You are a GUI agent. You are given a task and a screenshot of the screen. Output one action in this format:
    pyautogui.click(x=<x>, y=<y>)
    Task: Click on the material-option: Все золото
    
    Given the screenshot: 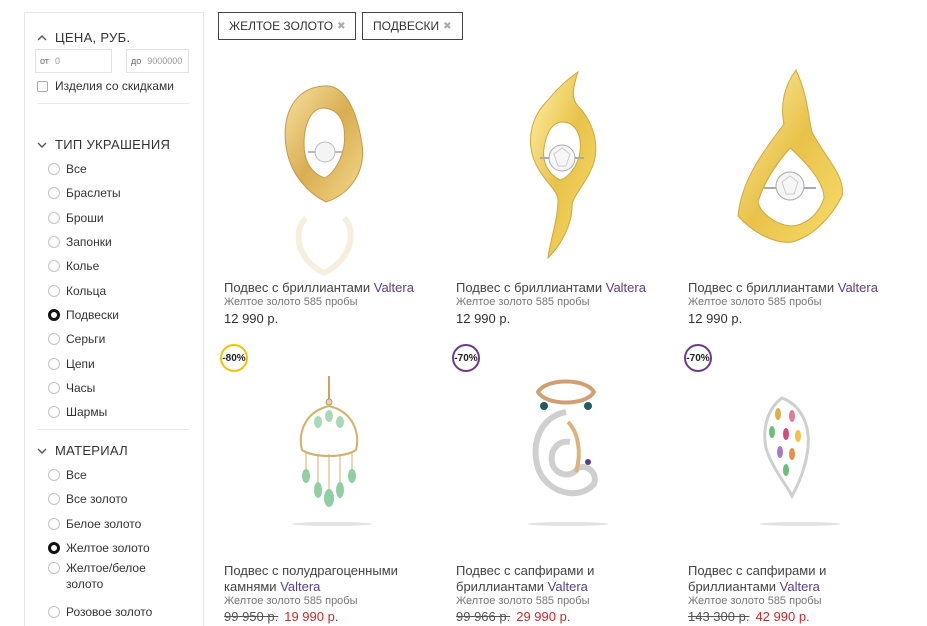 What is the action you would take?
    pyautogui.click(x=123, y=499)
    